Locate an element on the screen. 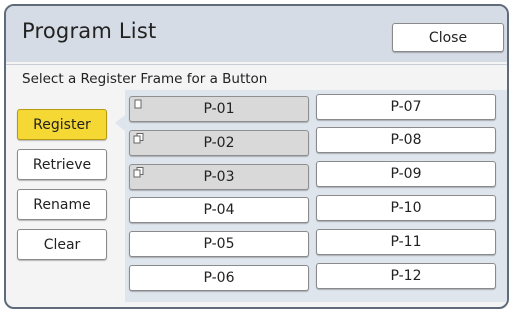 Image resolution: width=515 pixels, height=315 pixels. program-button-p11: P-11 is located at coordinates (406, 242).